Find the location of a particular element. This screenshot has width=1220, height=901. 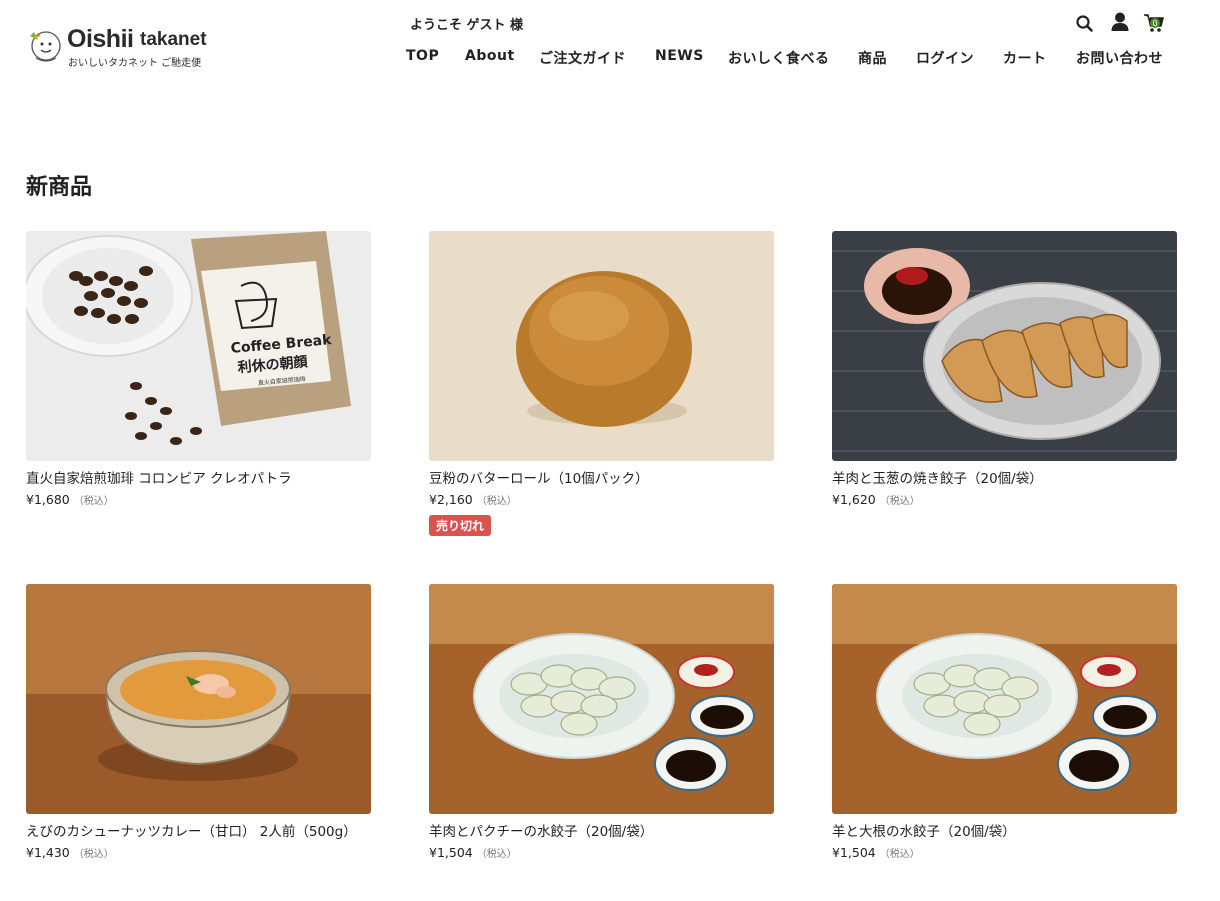

product-price-row: ¥1,680 （税込） is located at coordinates (198, 499).